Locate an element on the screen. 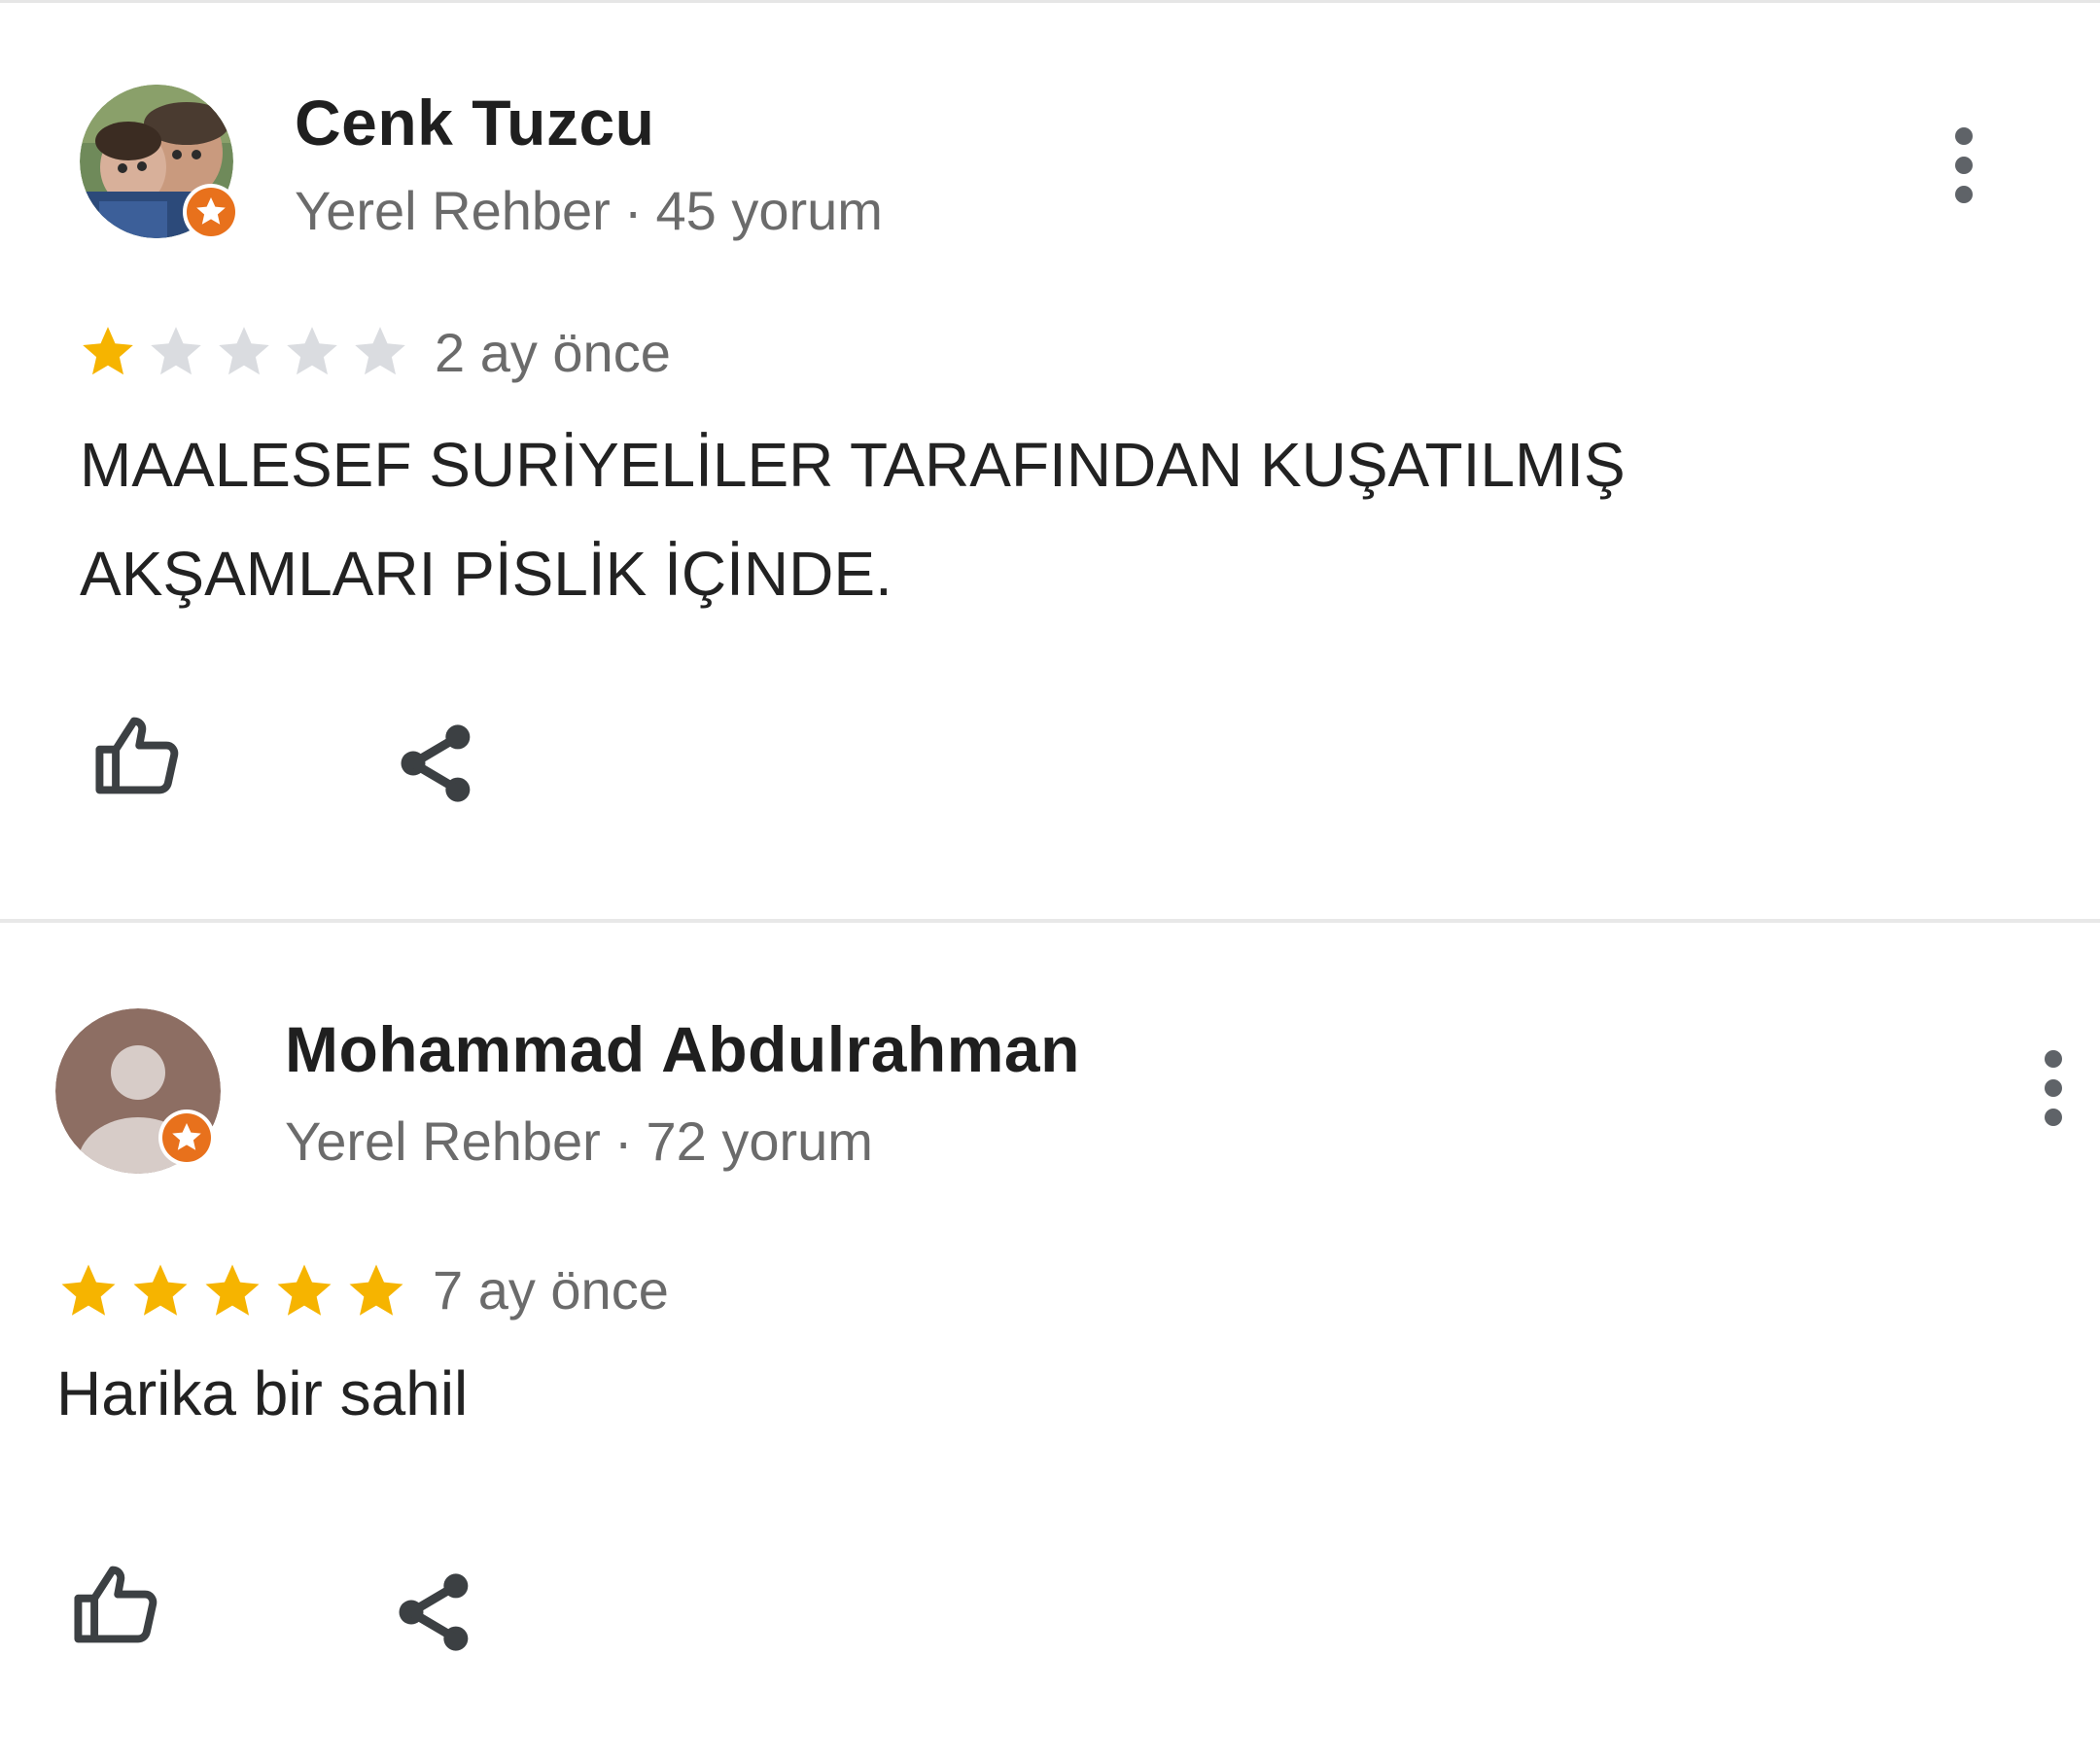  author-meta: Yerel Rehber · 45 yorum is located at coordinates (589, 210).